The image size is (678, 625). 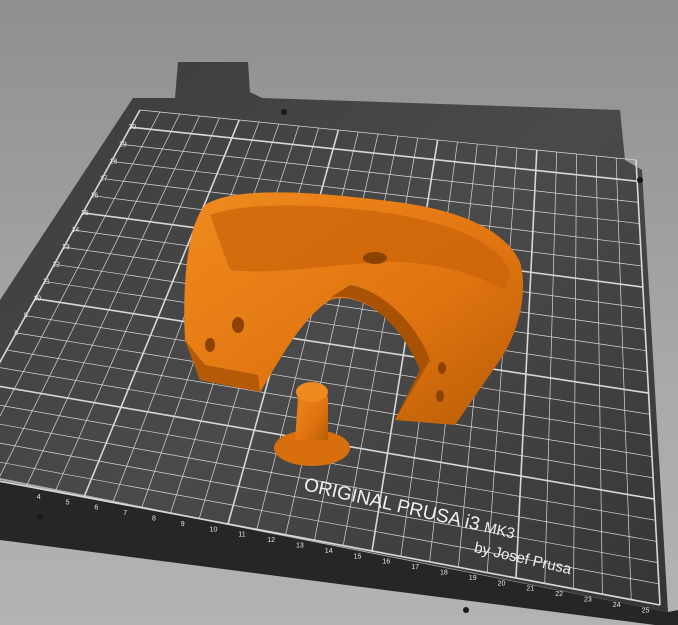 What do you see at coordinates (386, 562) in the screenshot?
I see `x-axis-label: 16` at bounding box center [386, 562].